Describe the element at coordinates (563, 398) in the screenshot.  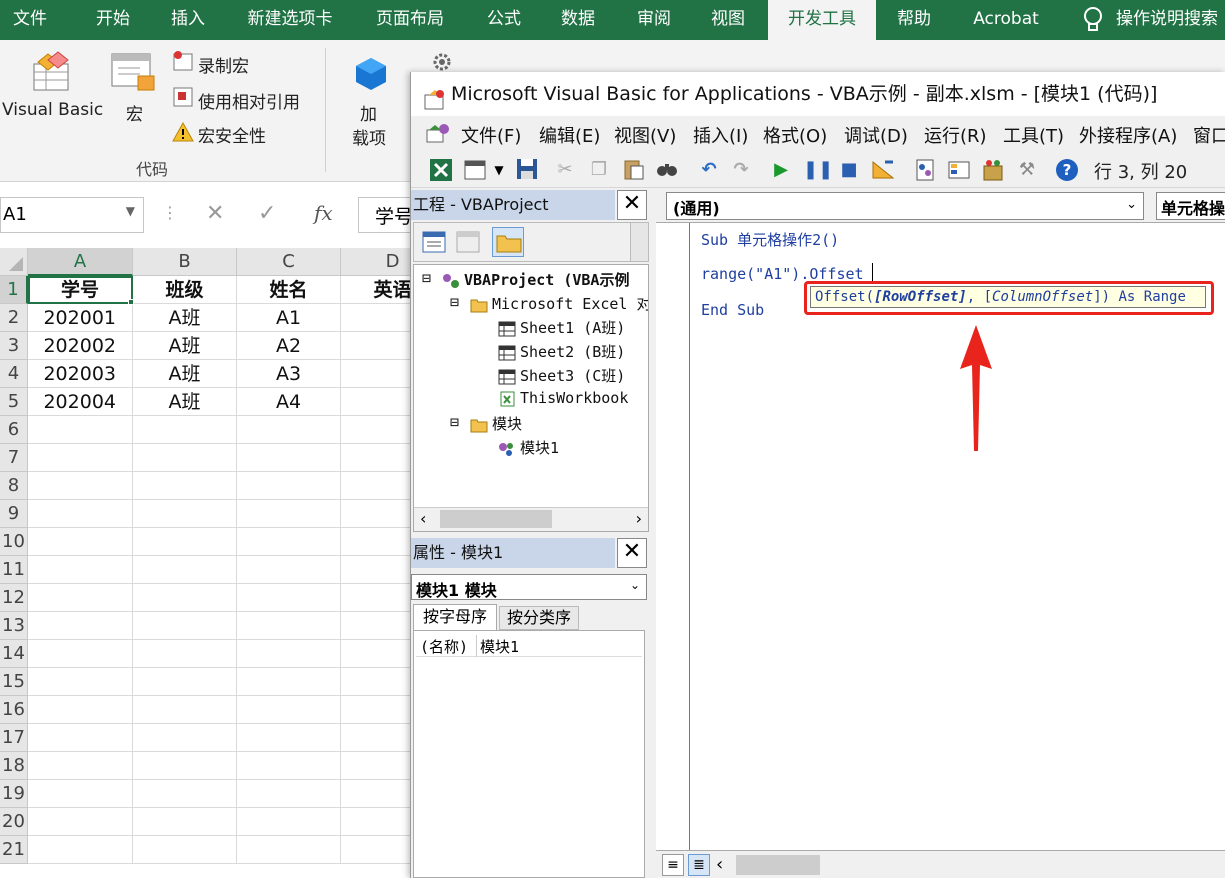
I see `tree-item-thisworkbook: ThisWorkbook` at that location.